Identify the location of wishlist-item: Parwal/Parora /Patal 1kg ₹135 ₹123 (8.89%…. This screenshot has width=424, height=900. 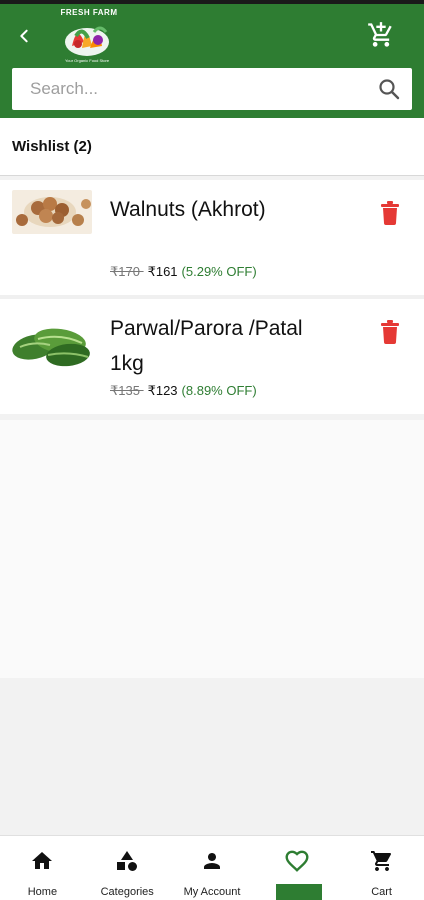
(212, 356).